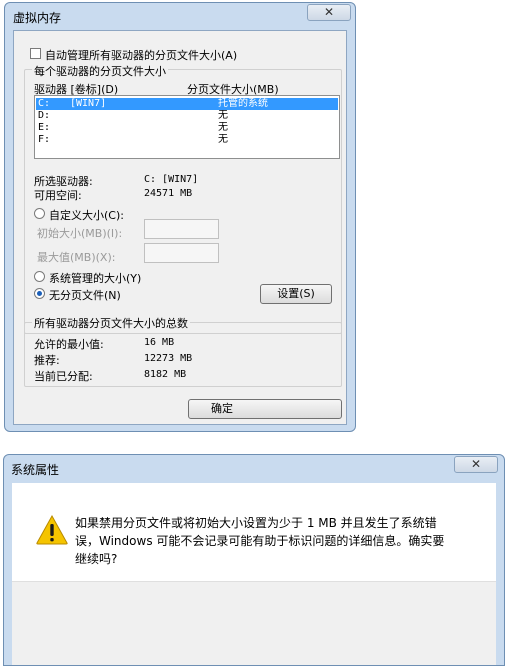 The width and height of the screenshot is (525, 667). I want to click on ok-button: 确定, so click(265, 409).